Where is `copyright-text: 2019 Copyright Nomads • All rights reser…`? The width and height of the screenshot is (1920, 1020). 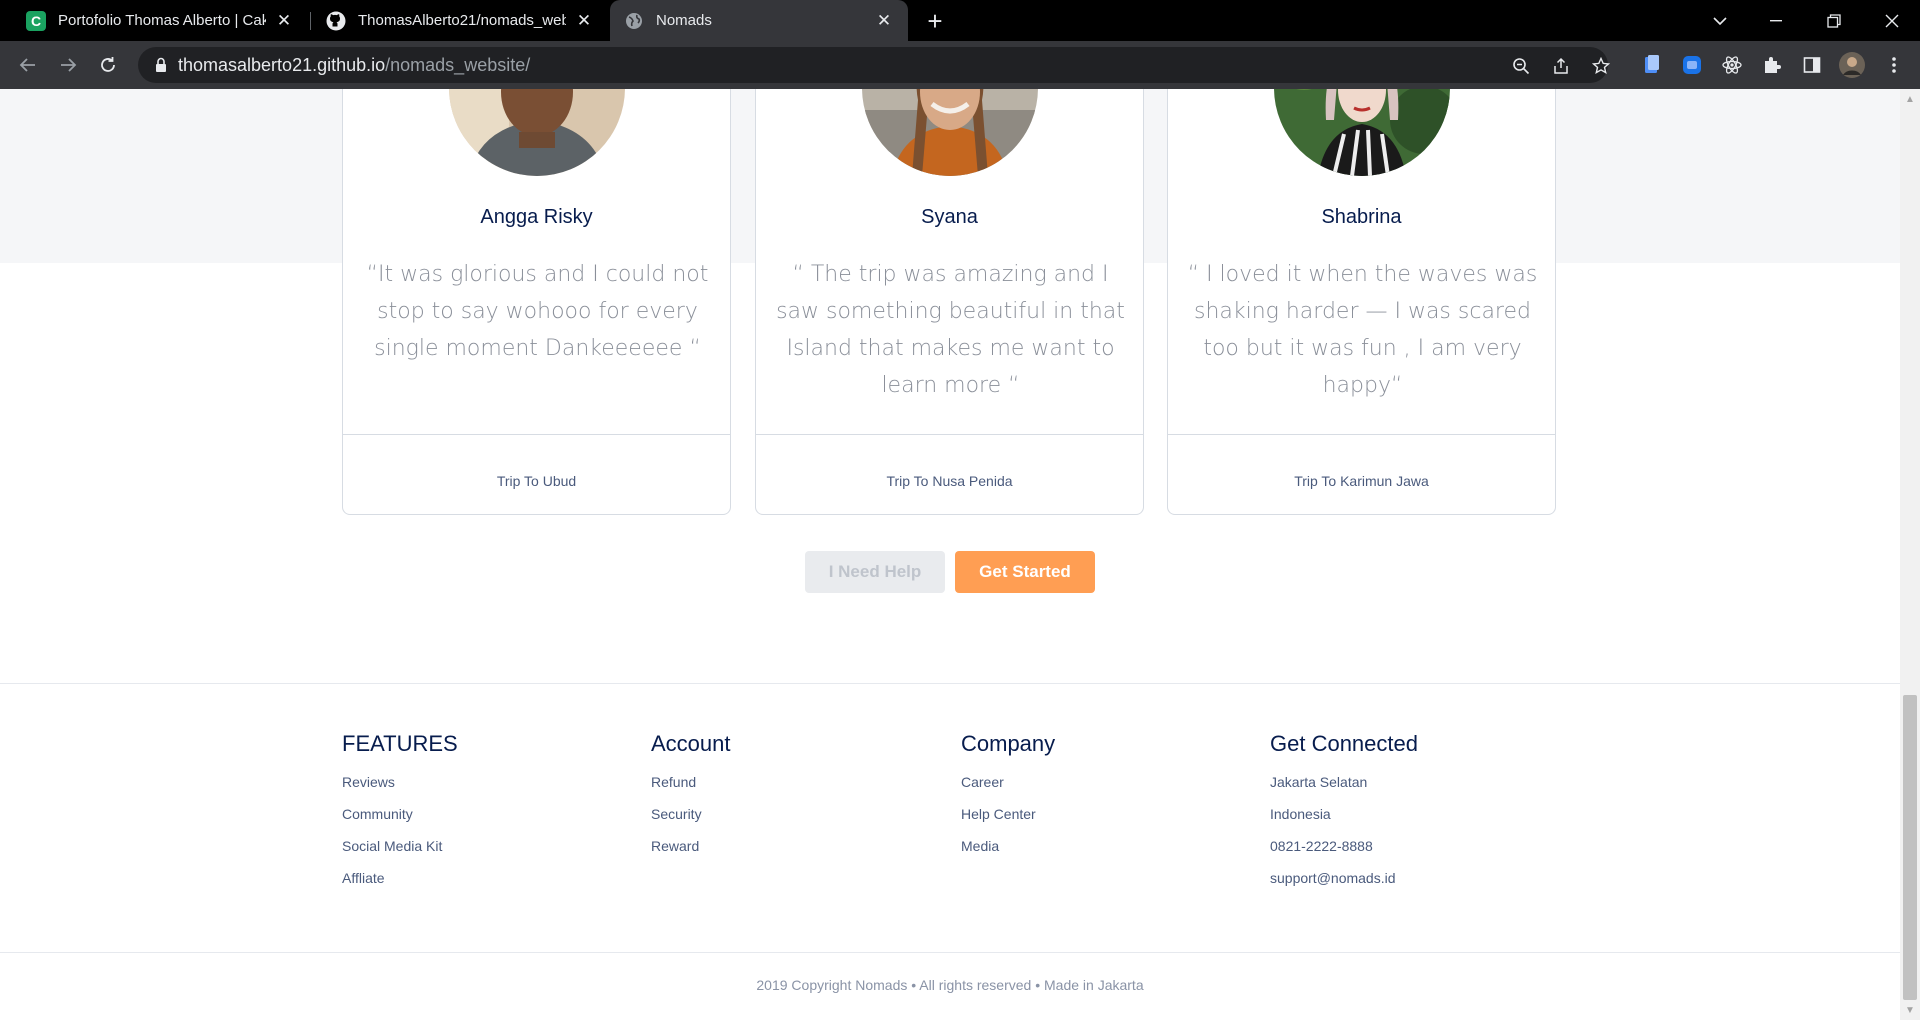
copyright-text: 2019 Copyright Nomads • All rights reser… is located at coordinates (950, 985).